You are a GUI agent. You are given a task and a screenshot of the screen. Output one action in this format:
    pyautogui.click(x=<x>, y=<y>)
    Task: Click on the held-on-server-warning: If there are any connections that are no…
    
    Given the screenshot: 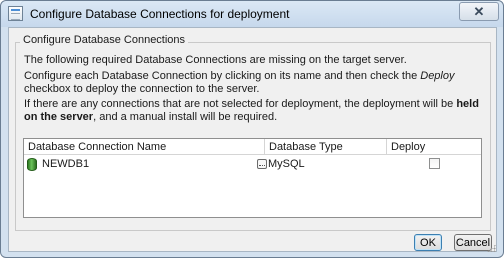 What is the action you would take?
    pyautogui.click(x=256, y=111)
    